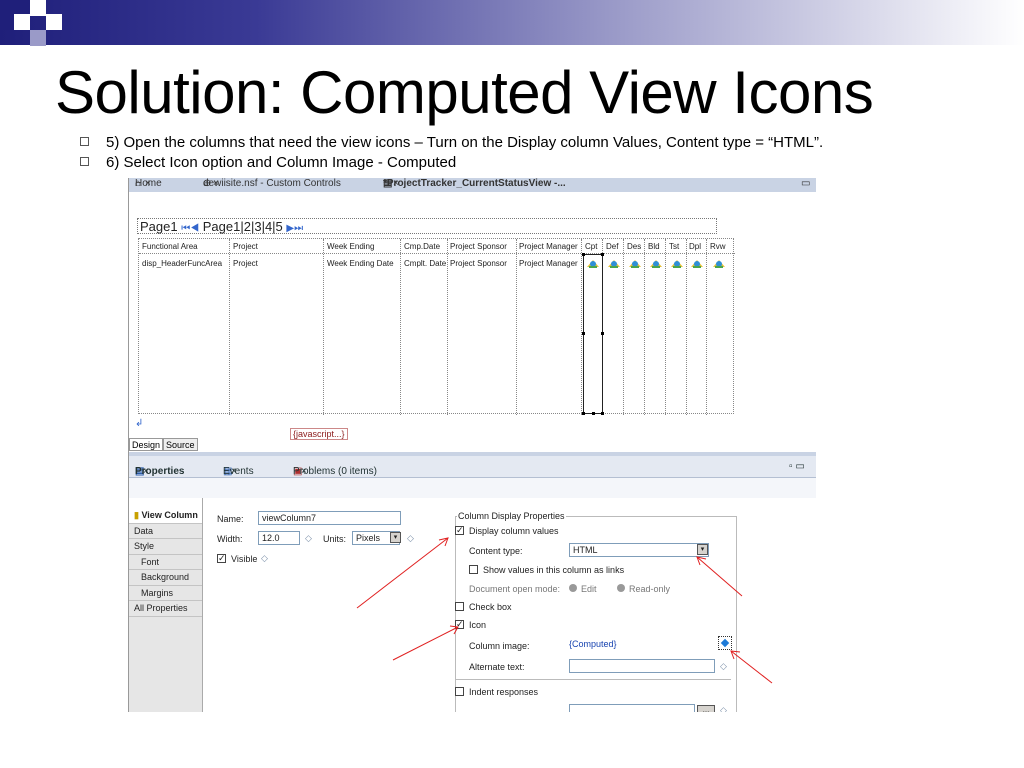 The height and width of the screenshot is (768, 1024). I want to click on first-page-icon: ⏮◀, so click(190, 228).